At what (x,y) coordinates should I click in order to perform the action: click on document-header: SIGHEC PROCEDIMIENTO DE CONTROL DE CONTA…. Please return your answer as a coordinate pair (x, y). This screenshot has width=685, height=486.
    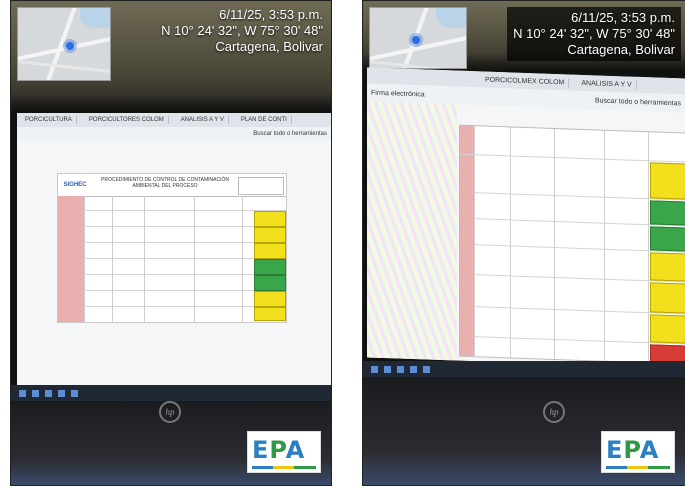
    Looking at the image, I should click on (172, 185).